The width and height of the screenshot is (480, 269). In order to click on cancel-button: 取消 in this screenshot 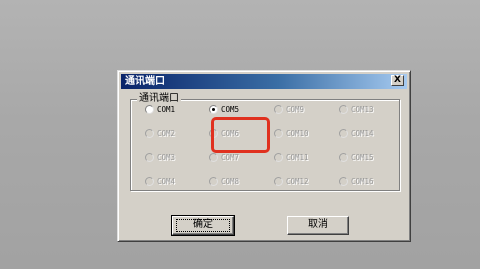, I will do `click(318, 225)`.